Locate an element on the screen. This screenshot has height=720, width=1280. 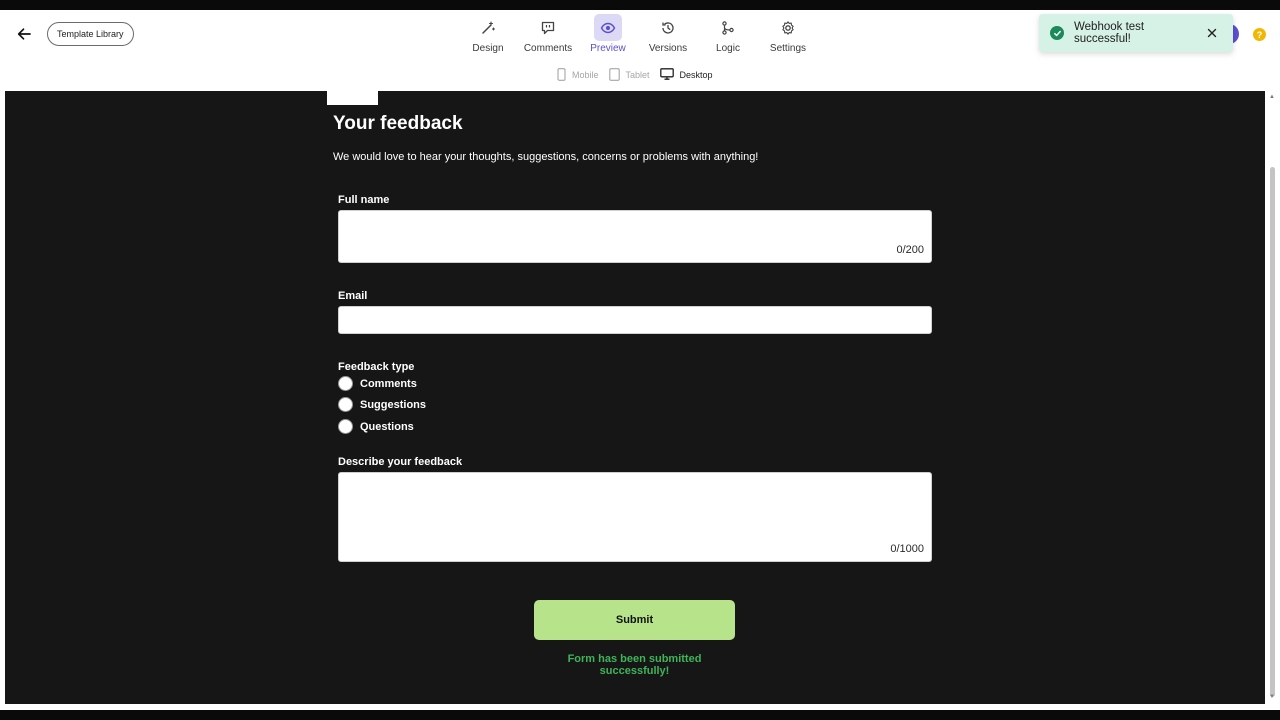
nav-design: Design is located at coordinates (488, 34).